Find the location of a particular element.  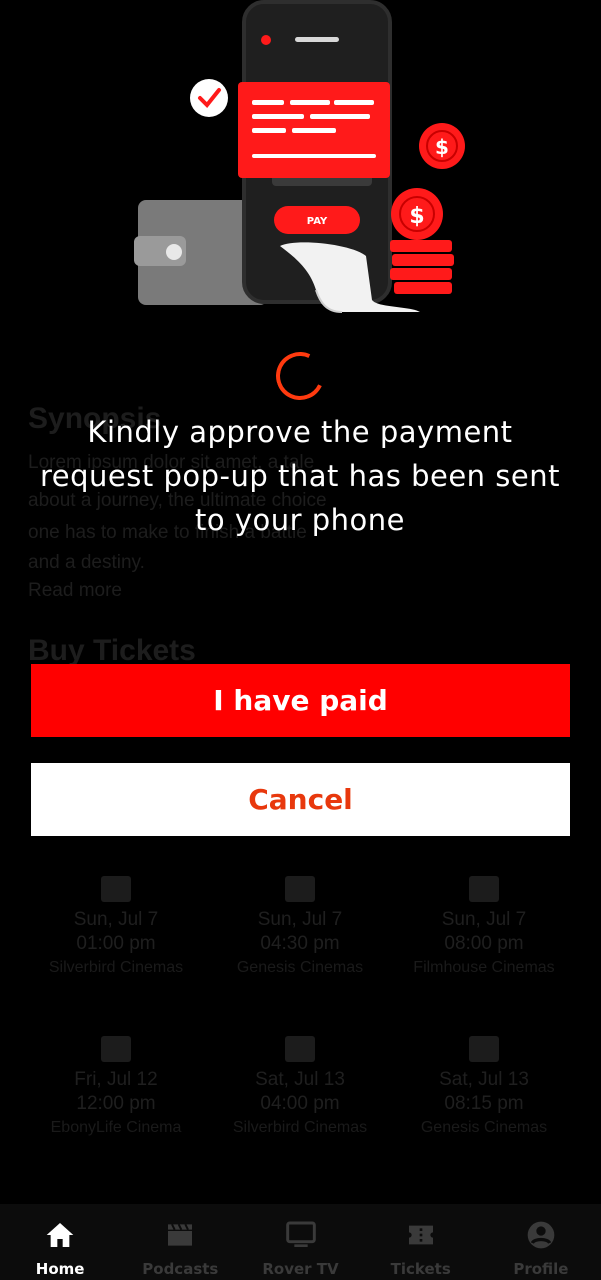

bg-section-heading-tickets: Buy Tickets is located at coordinates (112, 650).